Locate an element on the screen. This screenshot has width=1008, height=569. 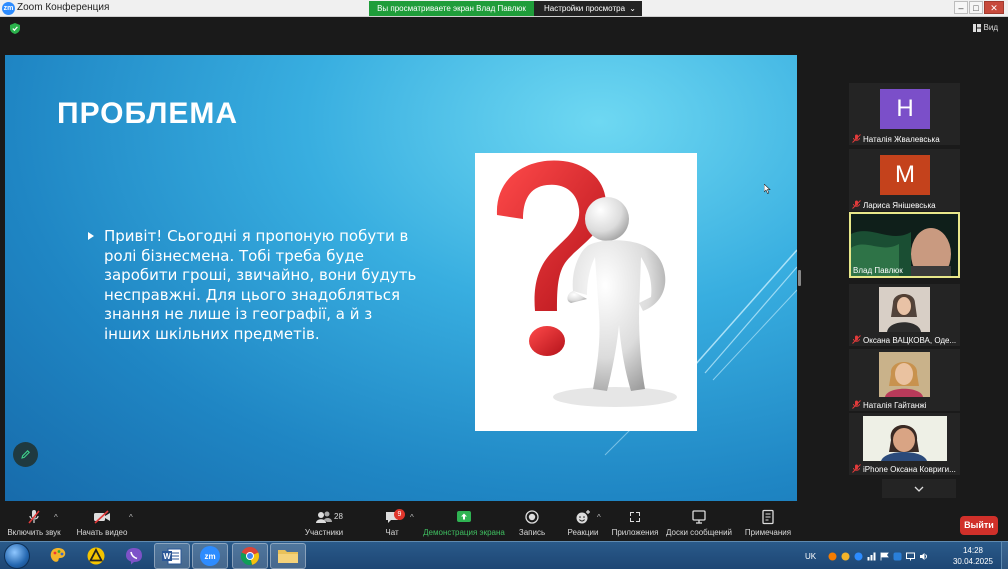
taskbar-app-autocad is located at coordinates (96, 556).